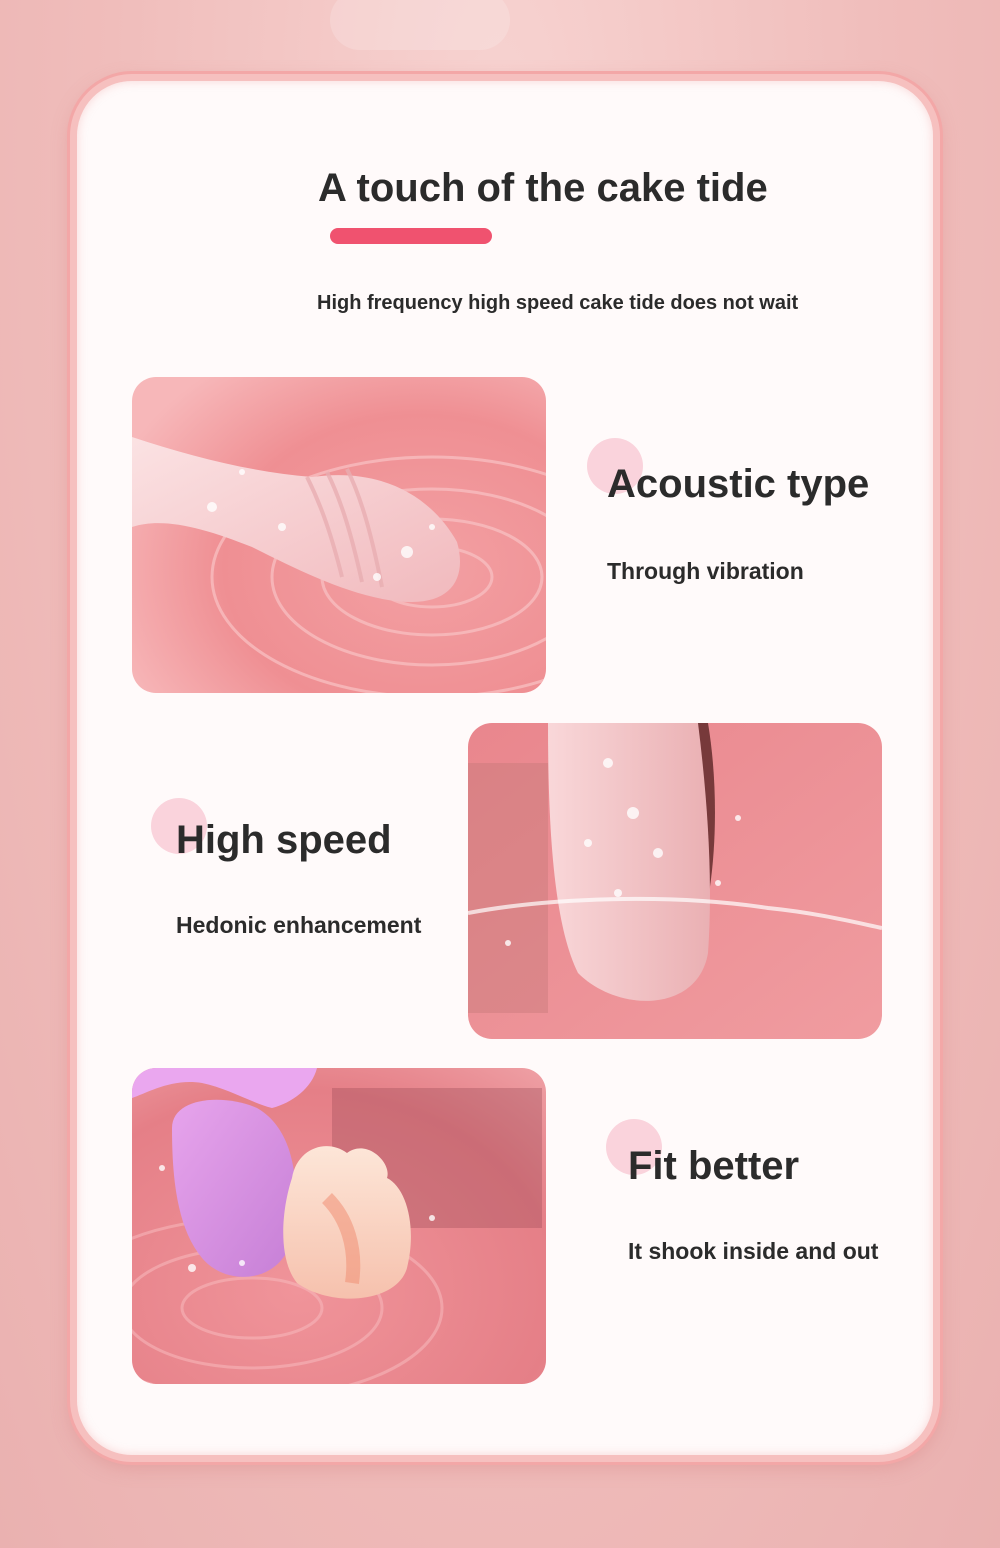  Describe the element at coordinates (714, 1166) in the screenshot. I see `feature-title-fit: Fit better` at that location.